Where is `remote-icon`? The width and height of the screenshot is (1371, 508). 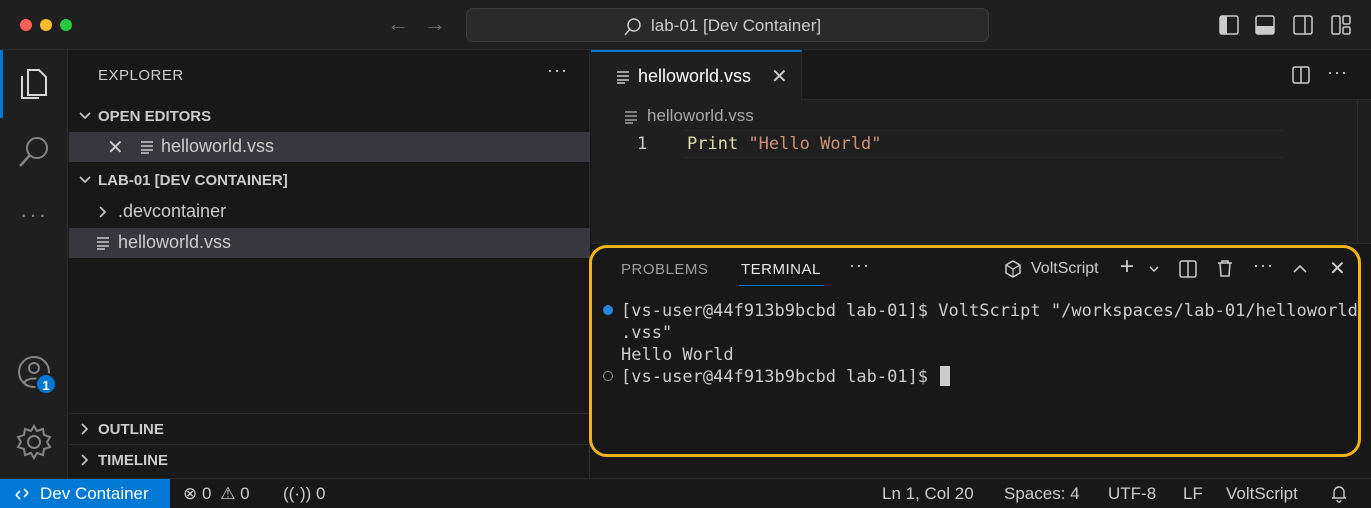
remote-icon is located at coordinates (22, 494).